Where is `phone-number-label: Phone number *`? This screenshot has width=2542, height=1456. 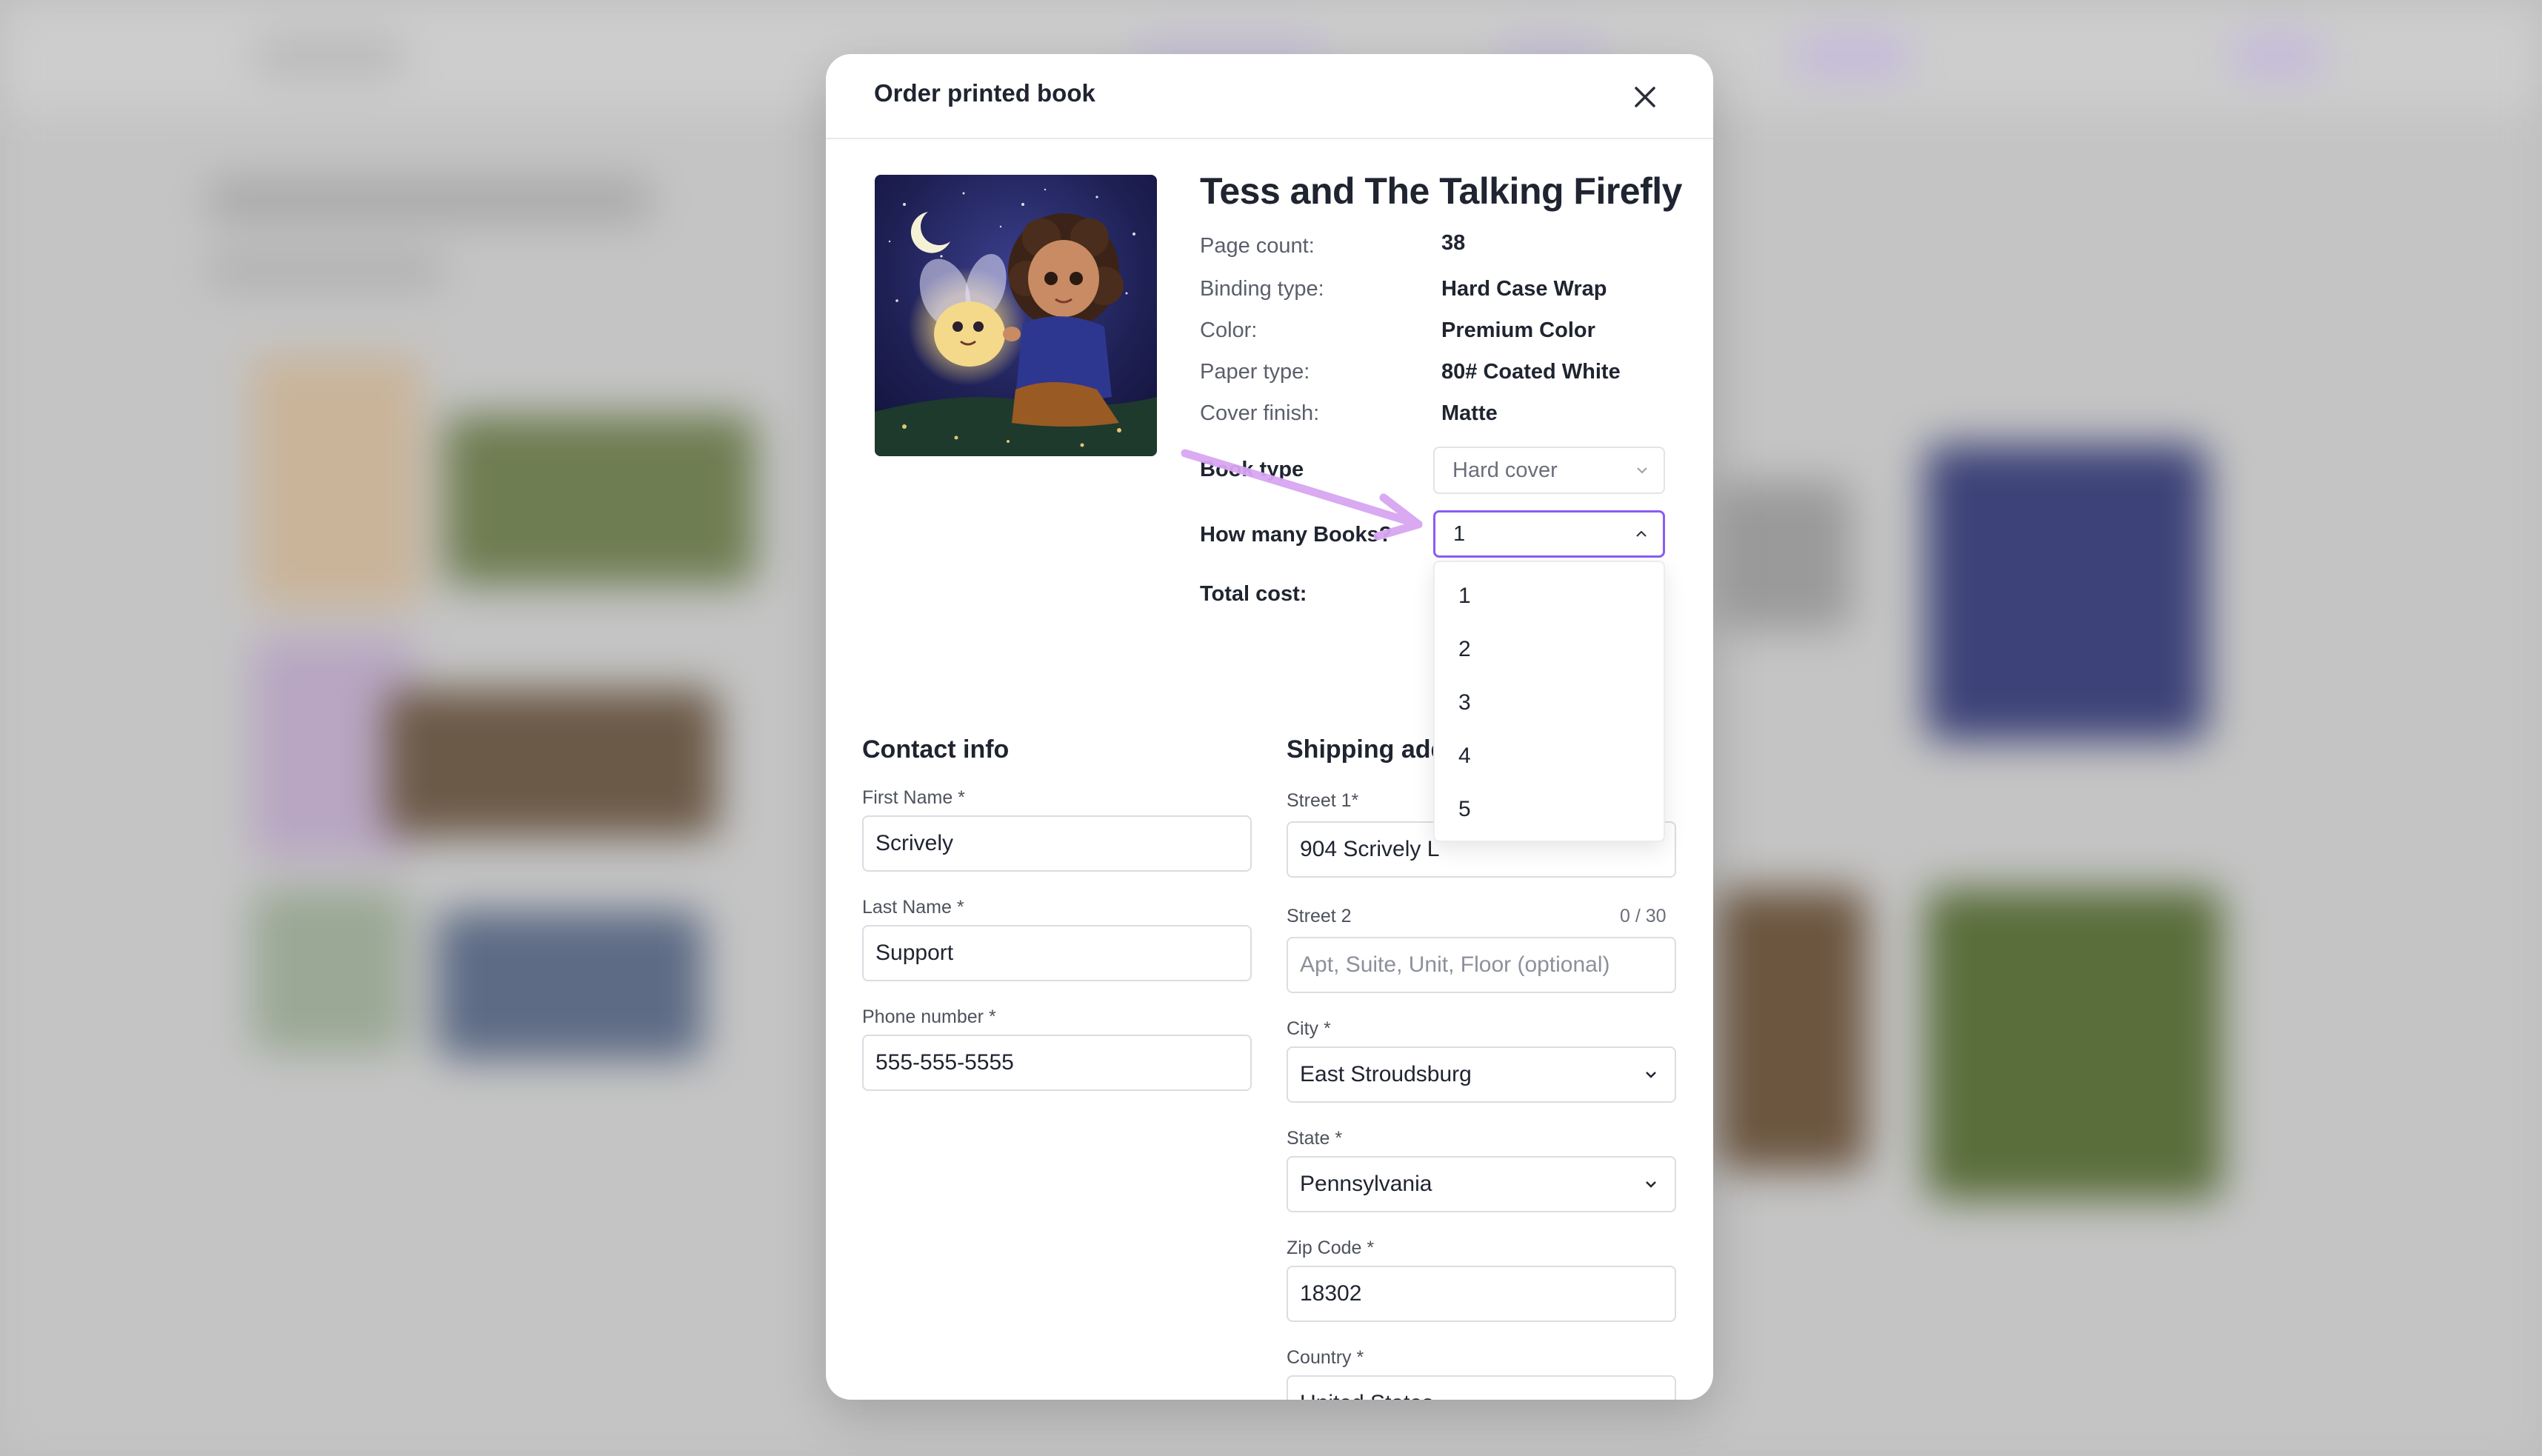
phone-number-label: Phone number * is located at coordinates (929, 1016).